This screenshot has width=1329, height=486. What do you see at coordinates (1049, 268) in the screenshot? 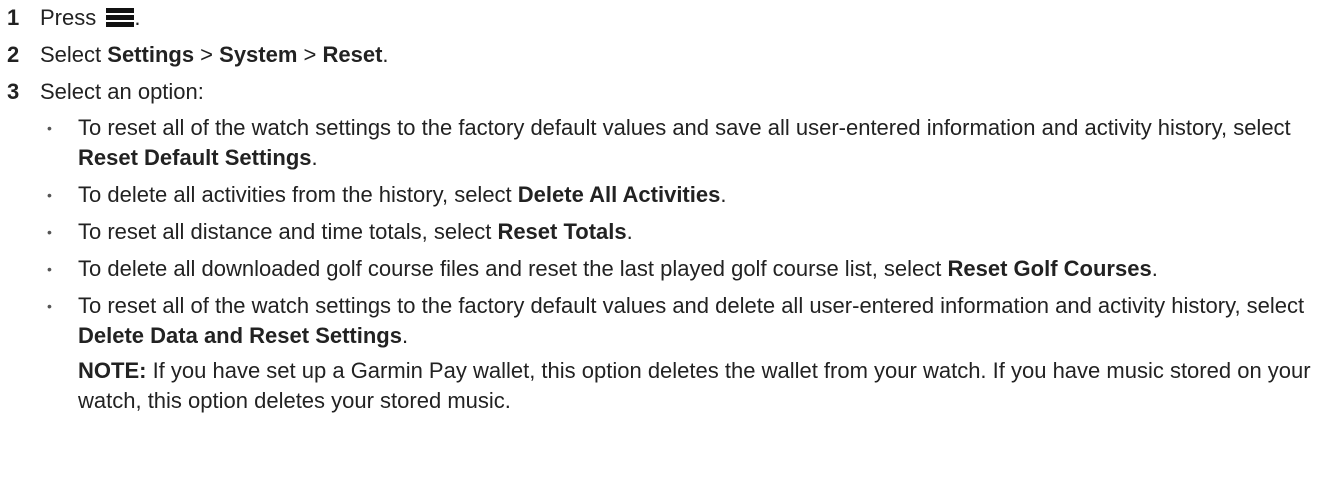
I see `option-name: Reset Golf Courses` at bounding box center [1049, 268].